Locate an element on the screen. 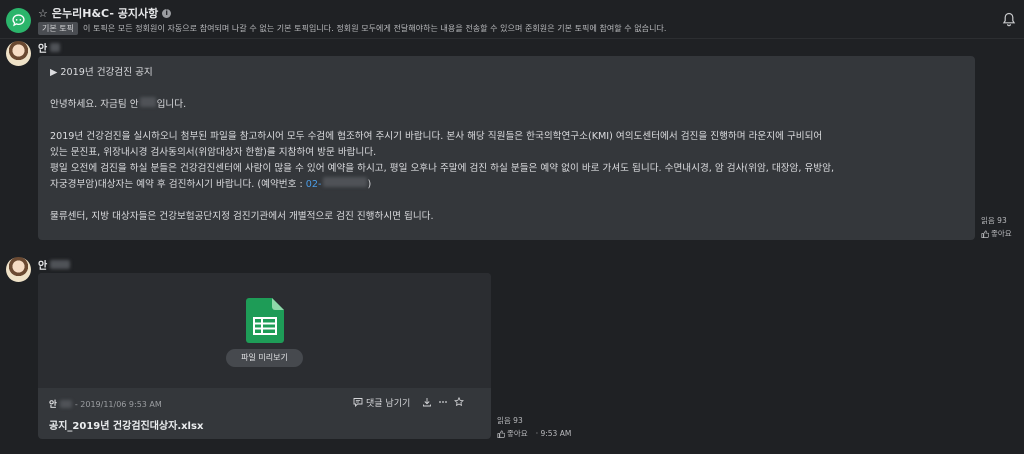 This screenshot has width=1024, height=454. file-actions: 댓글 남기기 is located at coordinates (409, 402).